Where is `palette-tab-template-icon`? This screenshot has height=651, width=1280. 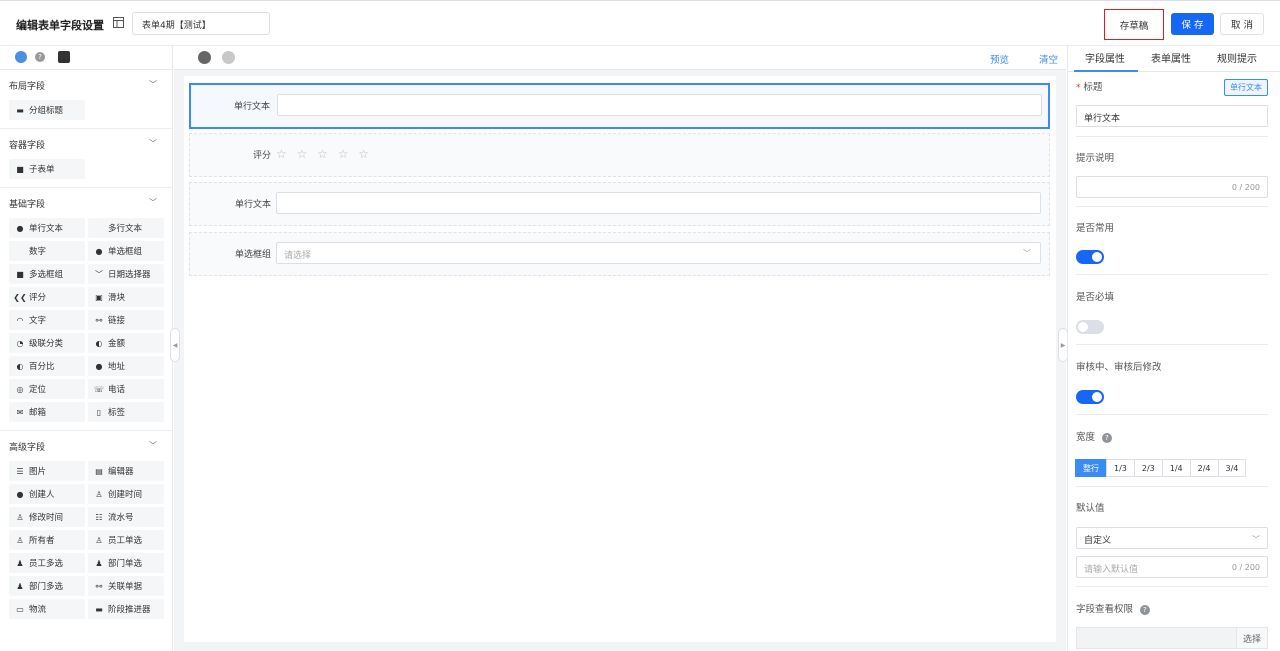 palette-tab-template-icon is located at coordinates (64, 57).